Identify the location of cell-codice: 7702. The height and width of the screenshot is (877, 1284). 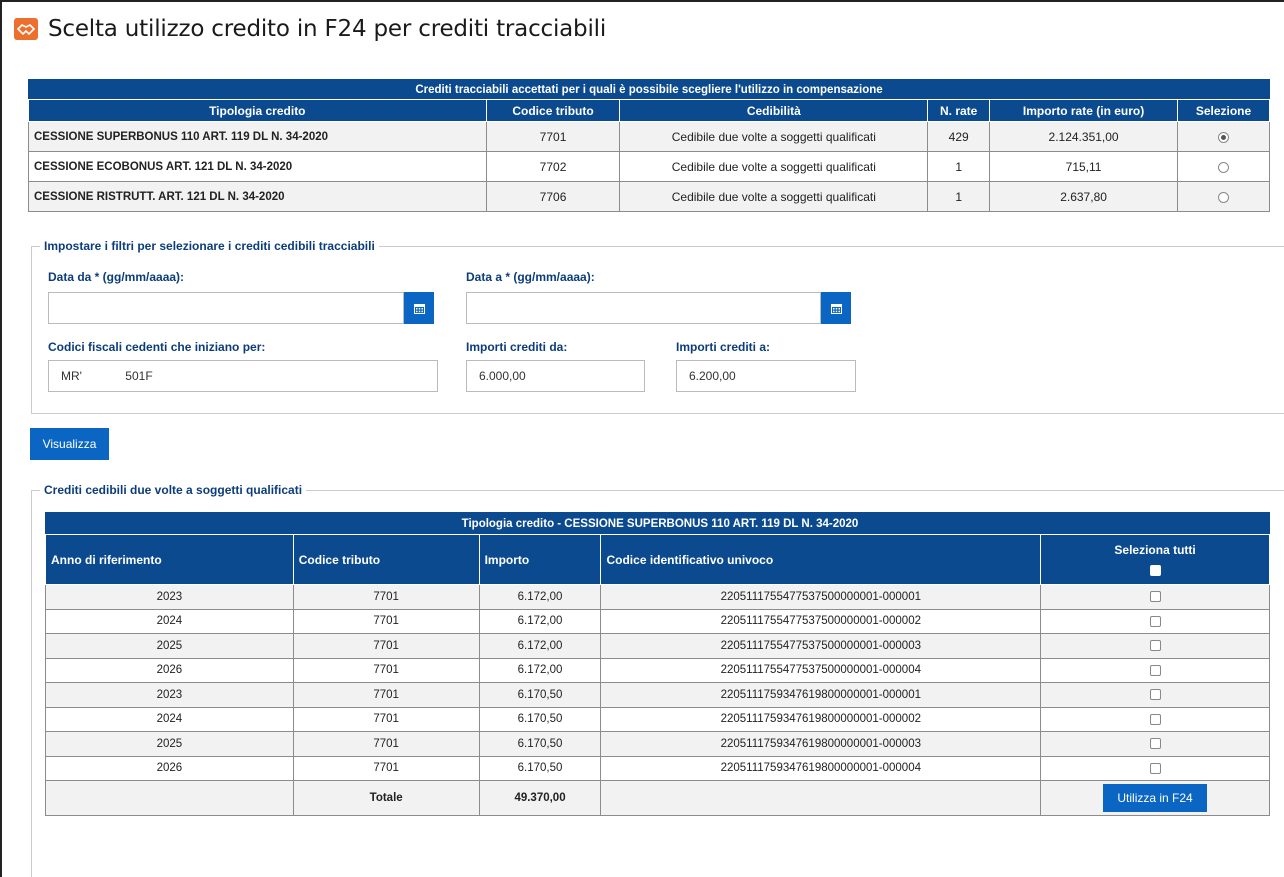
(553, 166).